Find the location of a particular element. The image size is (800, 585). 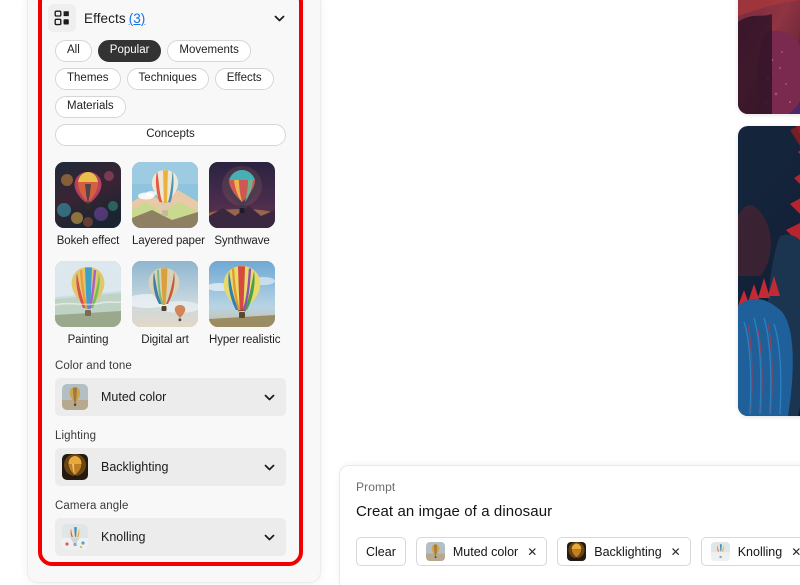

group-lighting: Lighting Backlighting is located at coordinates (170, 458).